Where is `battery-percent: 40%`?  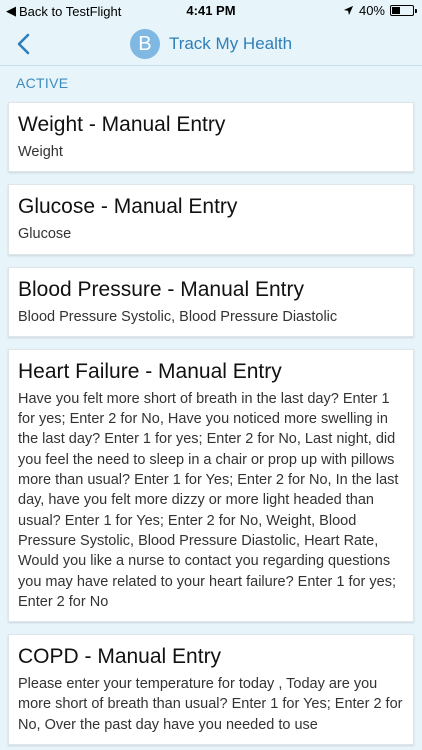
battery-percent: 40% is located at coordinates (371, 10).